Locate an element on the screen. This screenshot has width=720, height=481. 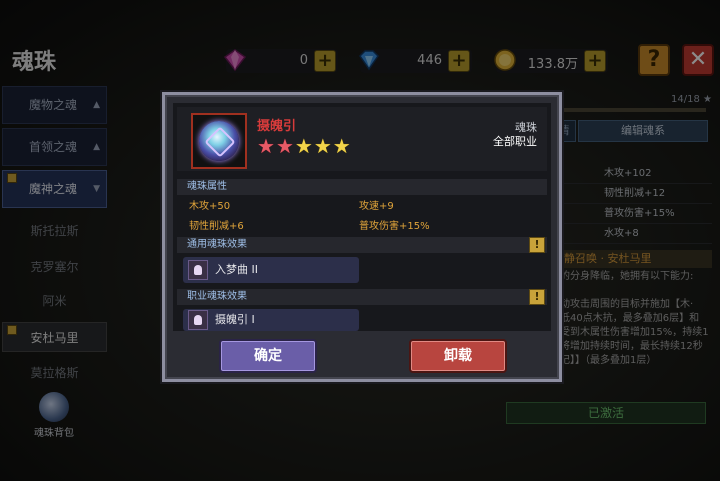
class-effect-section-title: 职业魂珠效果 is located at coordinates (362, 297).